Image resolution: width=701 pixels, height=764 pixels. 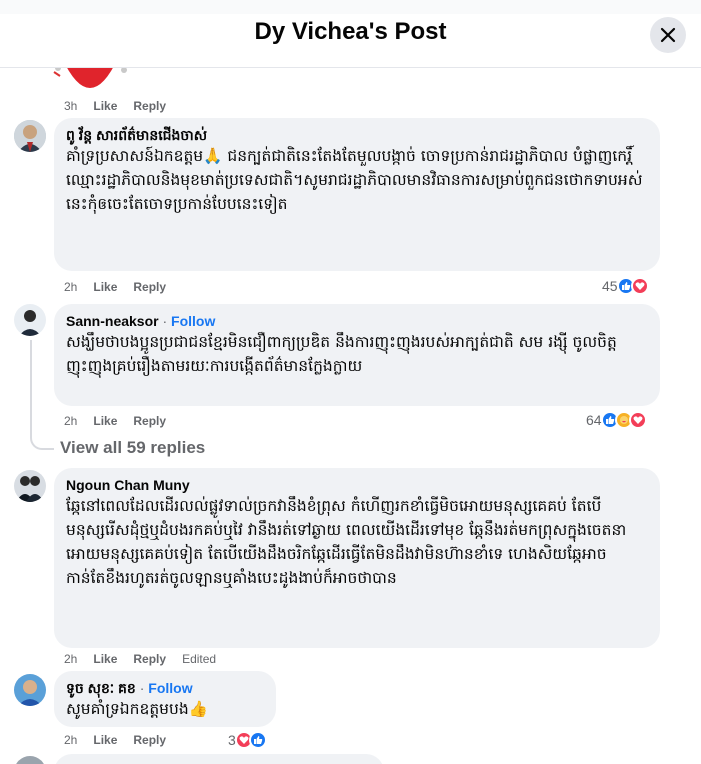 I want to click on reaction-summary: 45, so click(x=625, y=286).